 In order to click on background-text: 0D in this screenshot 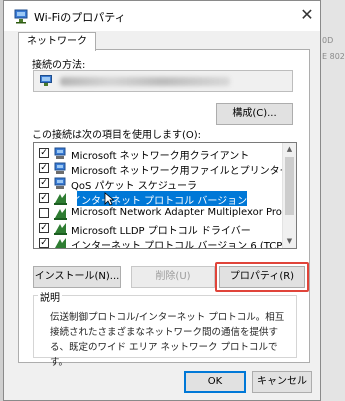, I will do `click(328, 40)`.